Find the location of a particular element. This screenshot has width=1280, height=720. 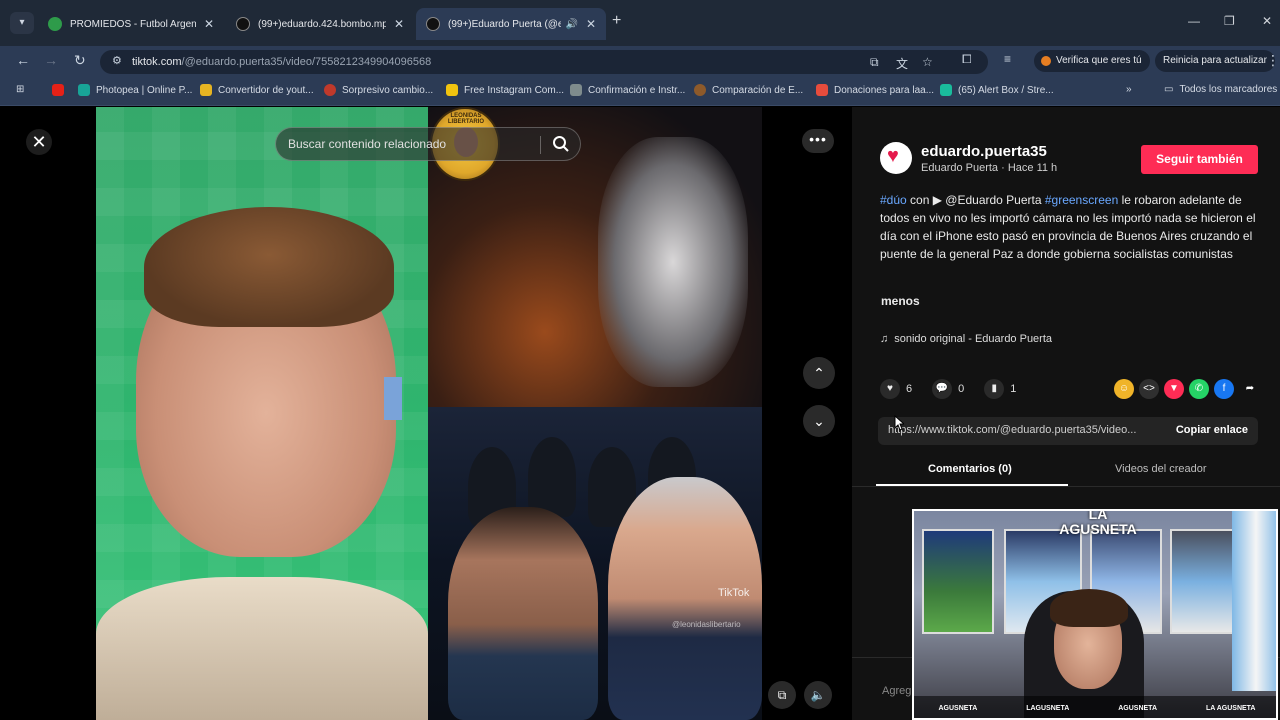

bookmark-star-icon: ☆ is located at coordinates (927, 62).